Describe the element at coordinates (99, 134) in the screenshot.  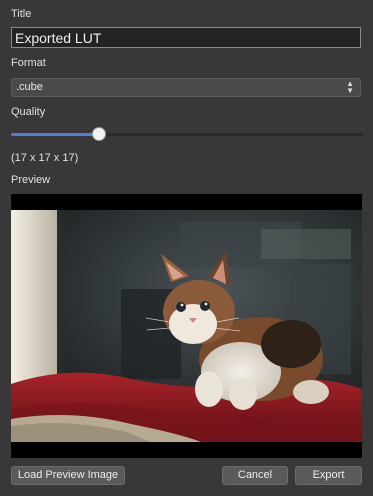
I see `slider-thumb` at that location.